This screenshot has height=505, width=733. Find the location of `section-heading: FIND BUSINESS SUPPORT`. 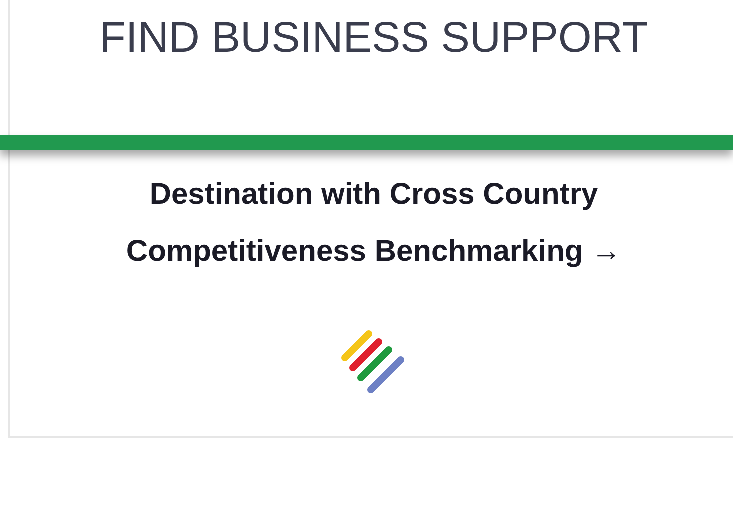

section-heading: FIND BUSINESS SUPPORT is located at coordinates (374, 38).